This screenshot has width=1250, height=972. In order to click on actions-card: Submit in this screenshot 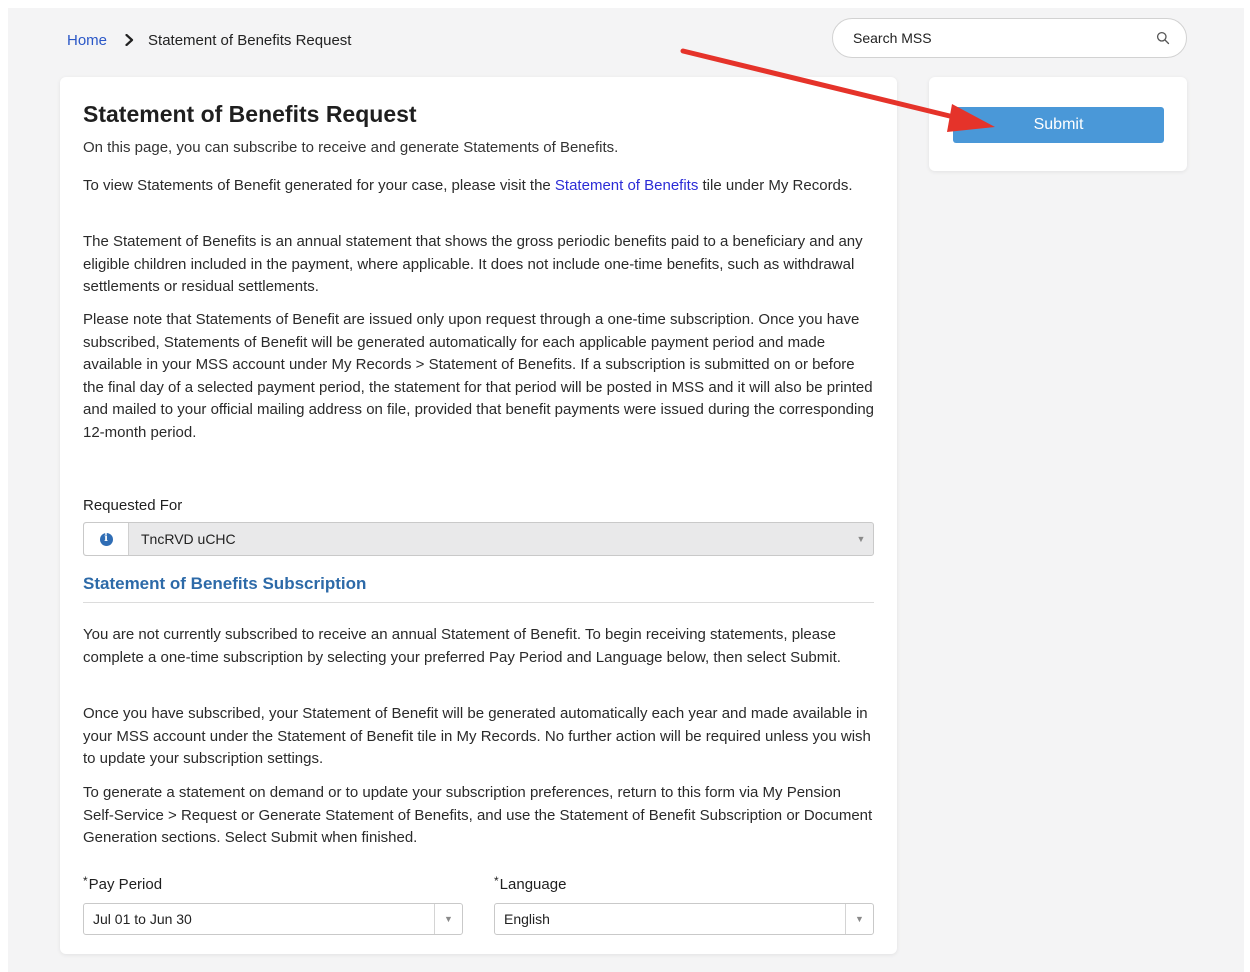, I will do `click(1058, 124)`.